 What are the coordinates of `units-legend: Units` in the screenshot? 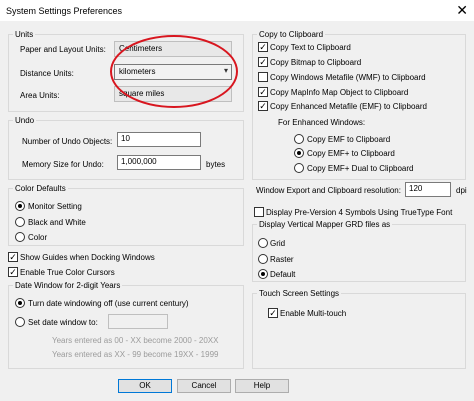 It's located at (24, 34).